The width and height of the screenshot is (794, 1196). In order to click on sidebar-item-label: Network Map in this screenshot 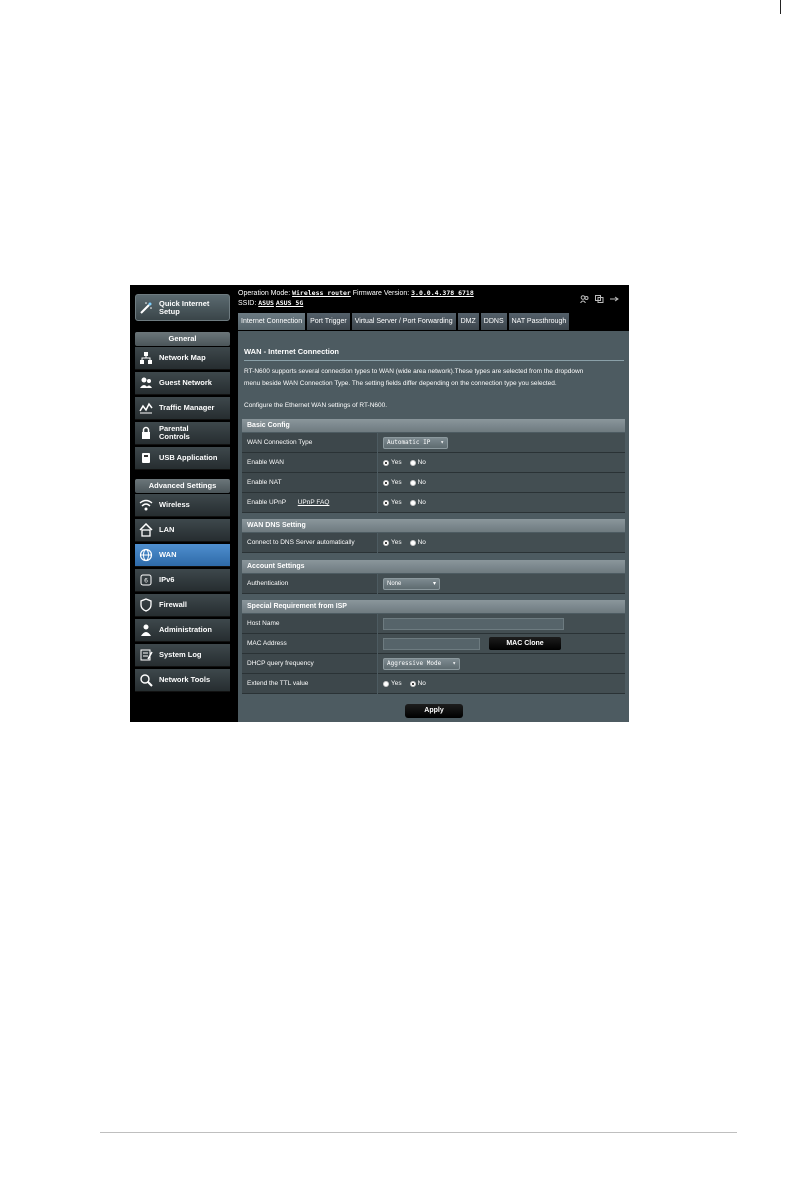, I will do `click(182, 357)`.